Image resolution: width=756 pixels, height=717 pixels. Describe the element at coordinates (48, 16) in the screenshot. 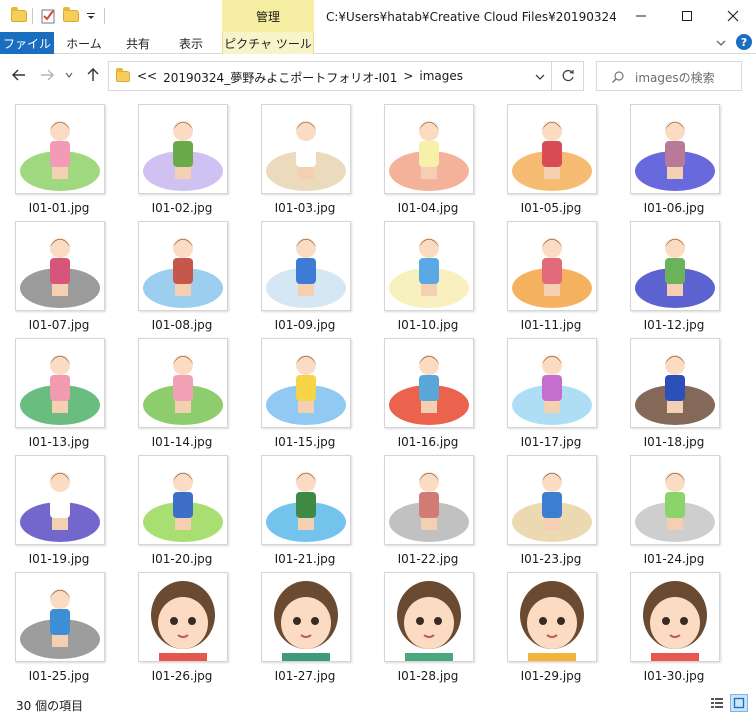

I see `properties-icon` at that location.